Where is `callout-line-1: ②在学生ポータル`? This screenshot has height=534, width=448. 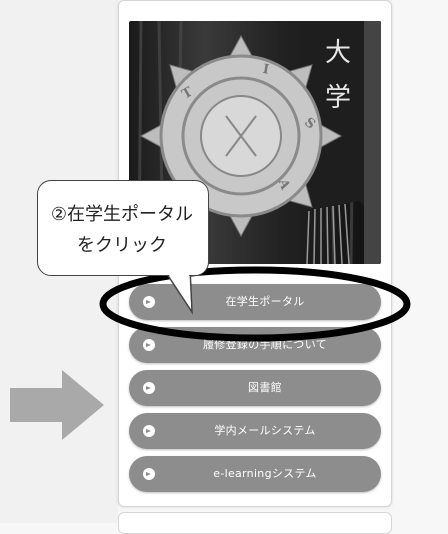 callout-line-1: ②在学生ポータル is located at coordinates (122, 214).